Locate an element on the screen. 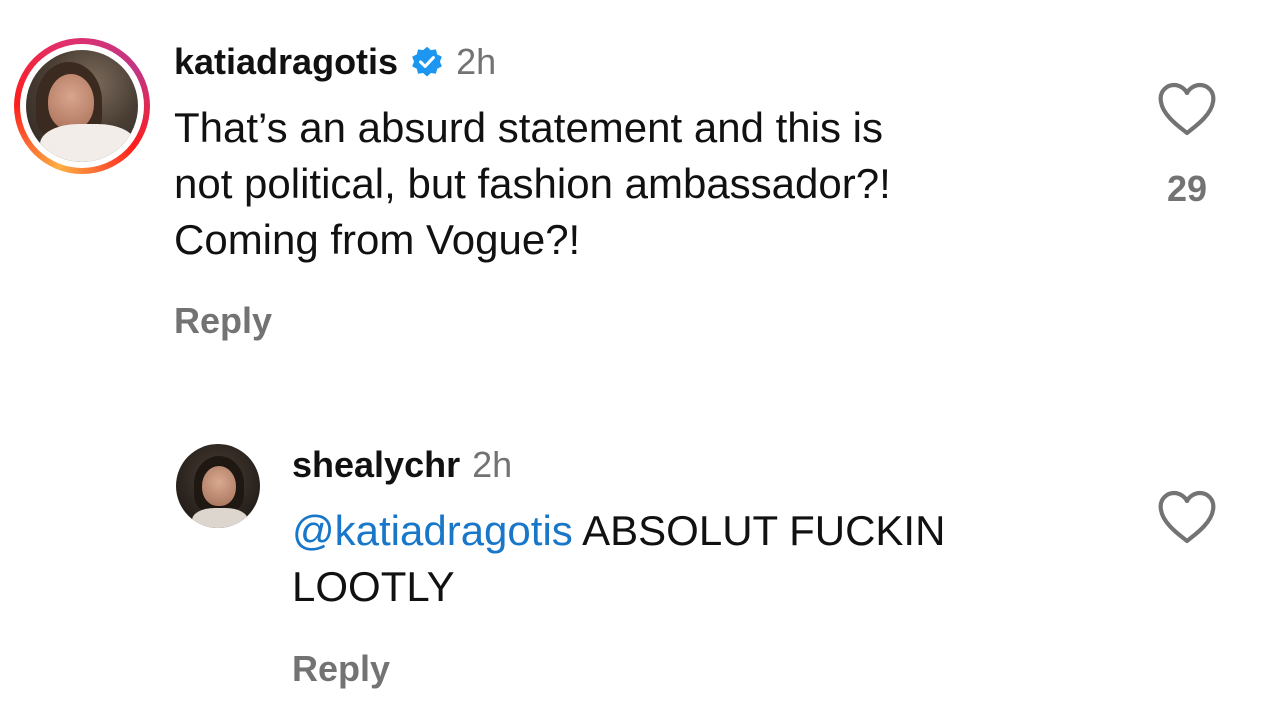 This screenshot has height=715, width=1274. comment-header: katiadragotis 2h is located at coordinates (335, 62).